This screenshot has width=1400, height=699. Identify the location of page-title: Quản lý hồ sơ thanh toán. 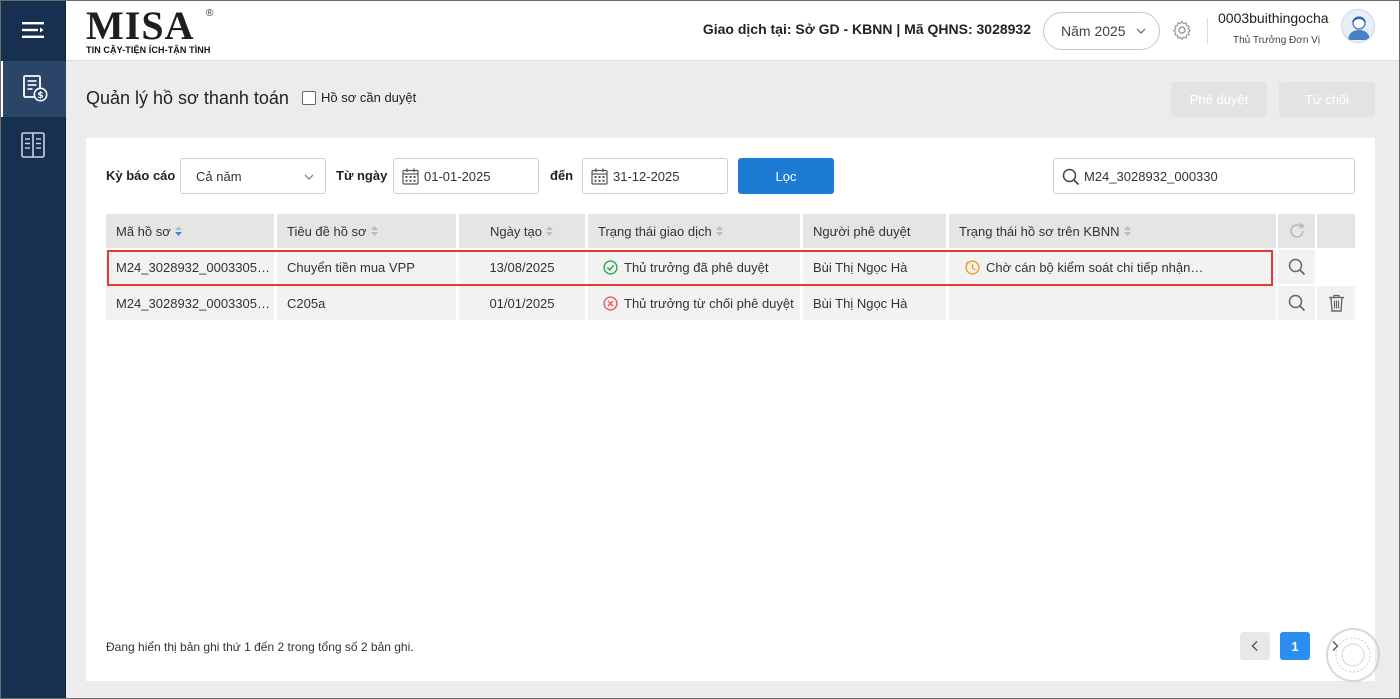
(187, 98).